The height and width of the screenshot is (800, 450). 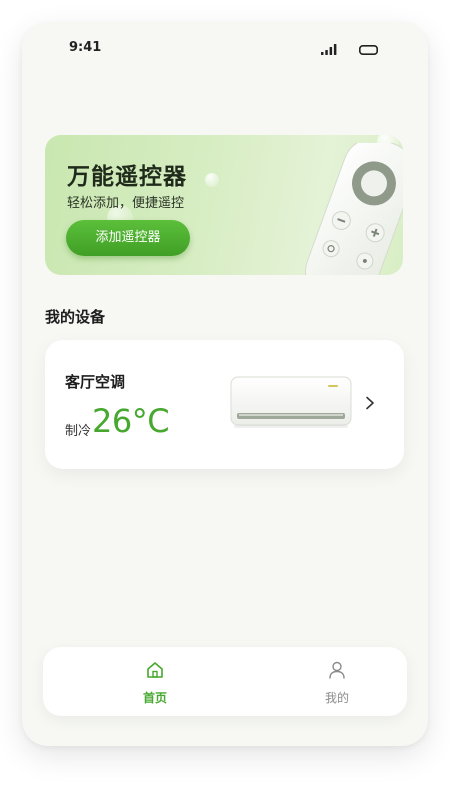 I want to click on status-time: 9:41, so click(x=85, y=47).